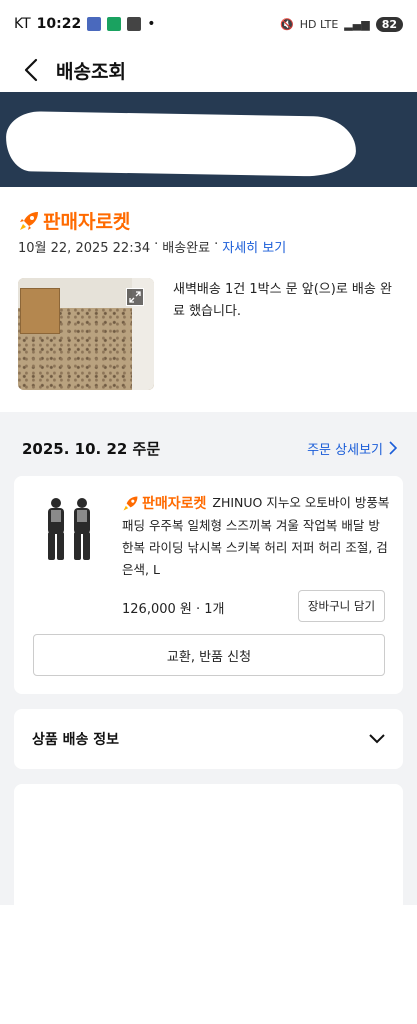  What do you see at coordinates (209, 655) in the screenshot?
I see `exchange-return-button: 교환, 반품 신청` at bounding box center [209, 655].